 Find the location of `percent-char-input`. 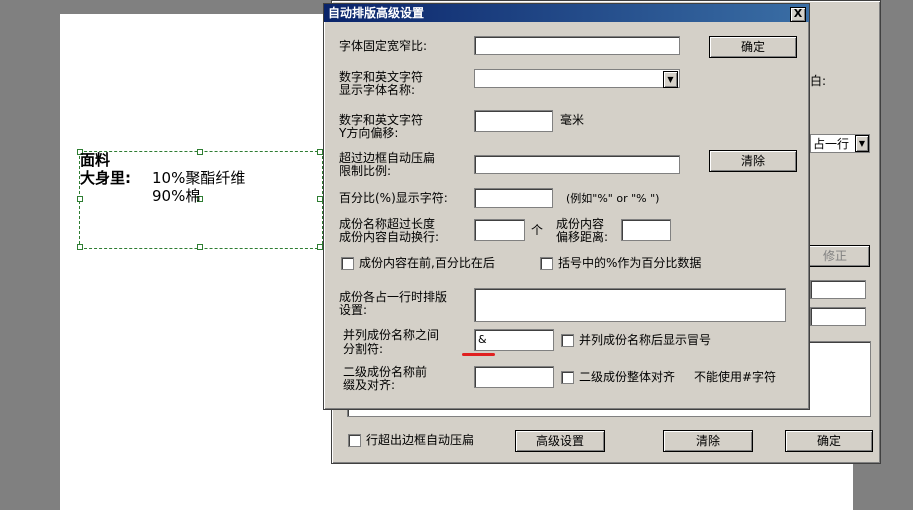

percent-char-input is located at coordinates (513, 198).